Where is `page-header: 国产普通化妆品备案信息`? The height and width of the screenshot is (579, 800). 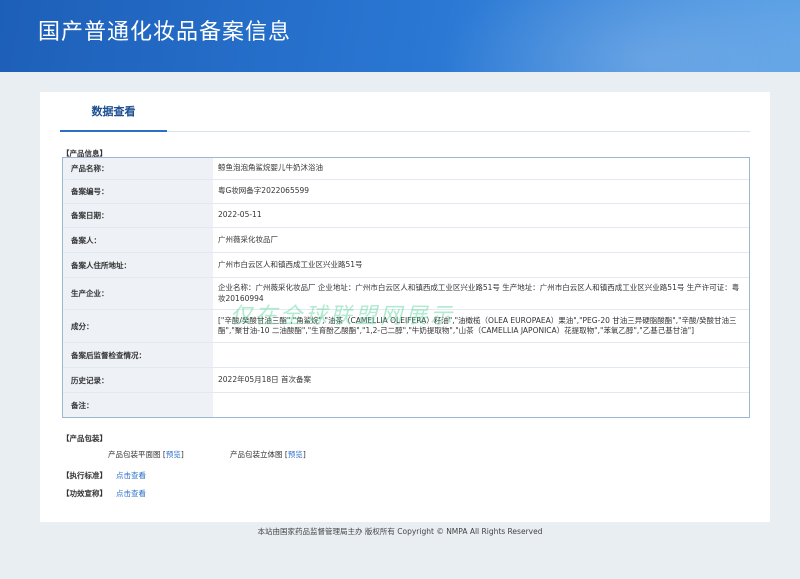 page-header: 国产普通化妆品备案信息 is located at coordinates (400, 36).